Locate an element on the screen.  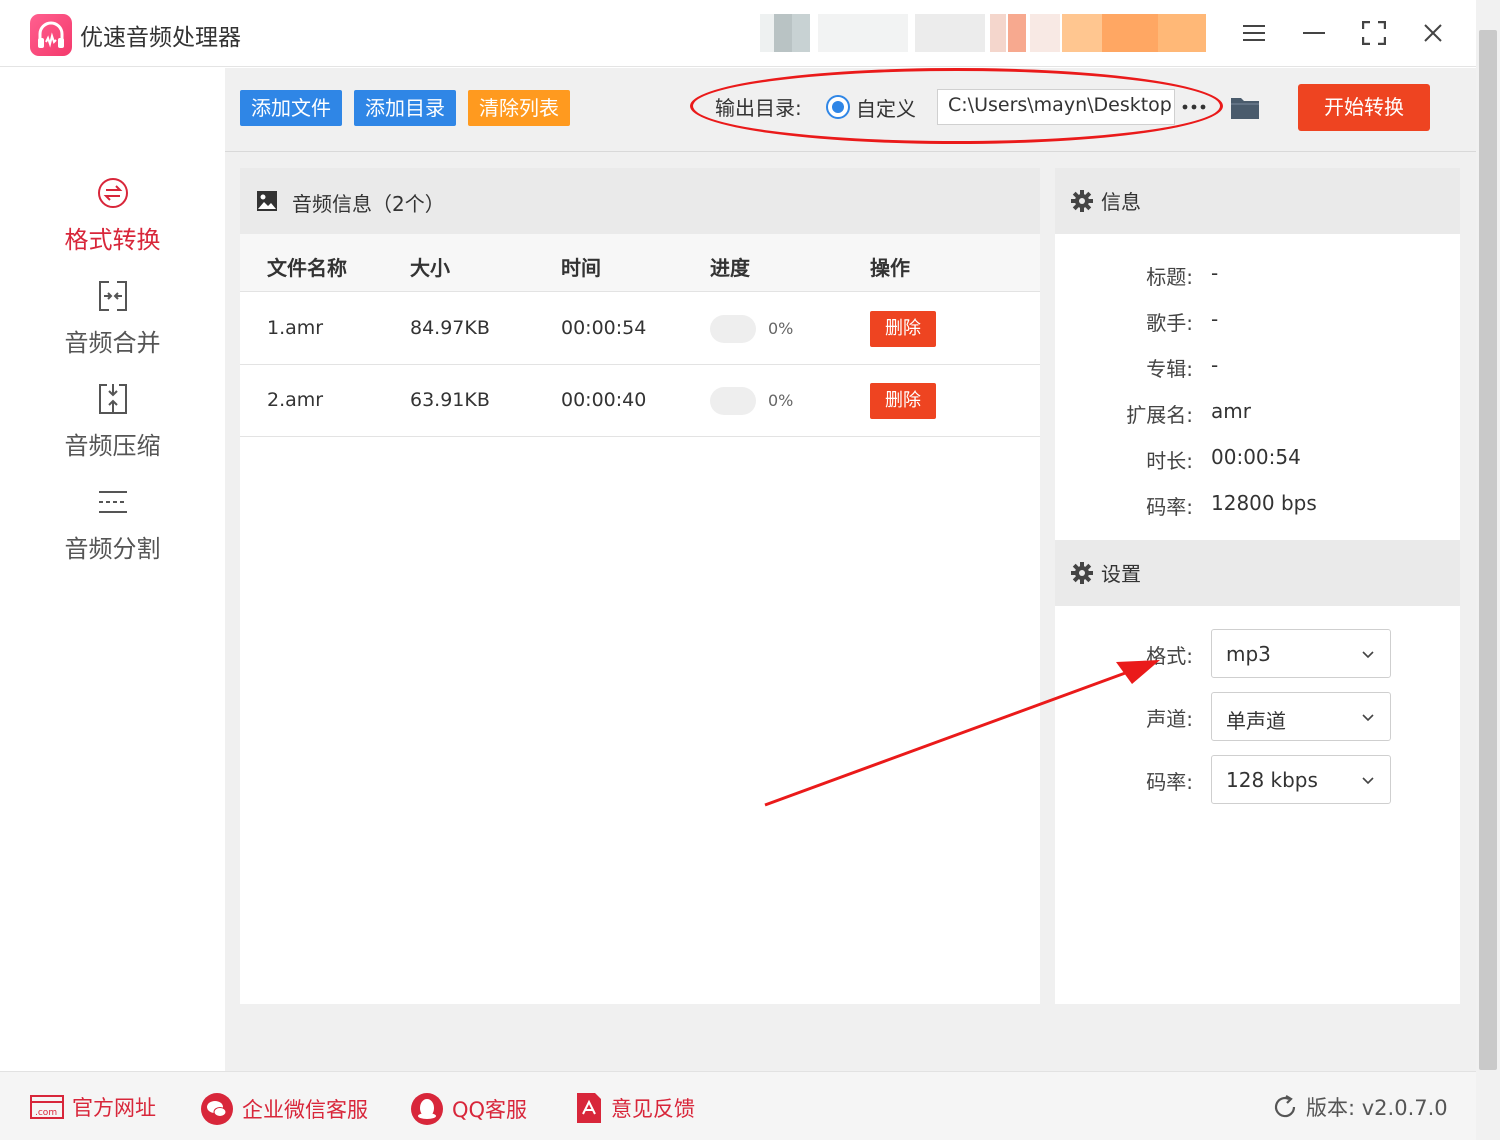
clear-list-button: 清除列表 is located at coordinates (519, 108).